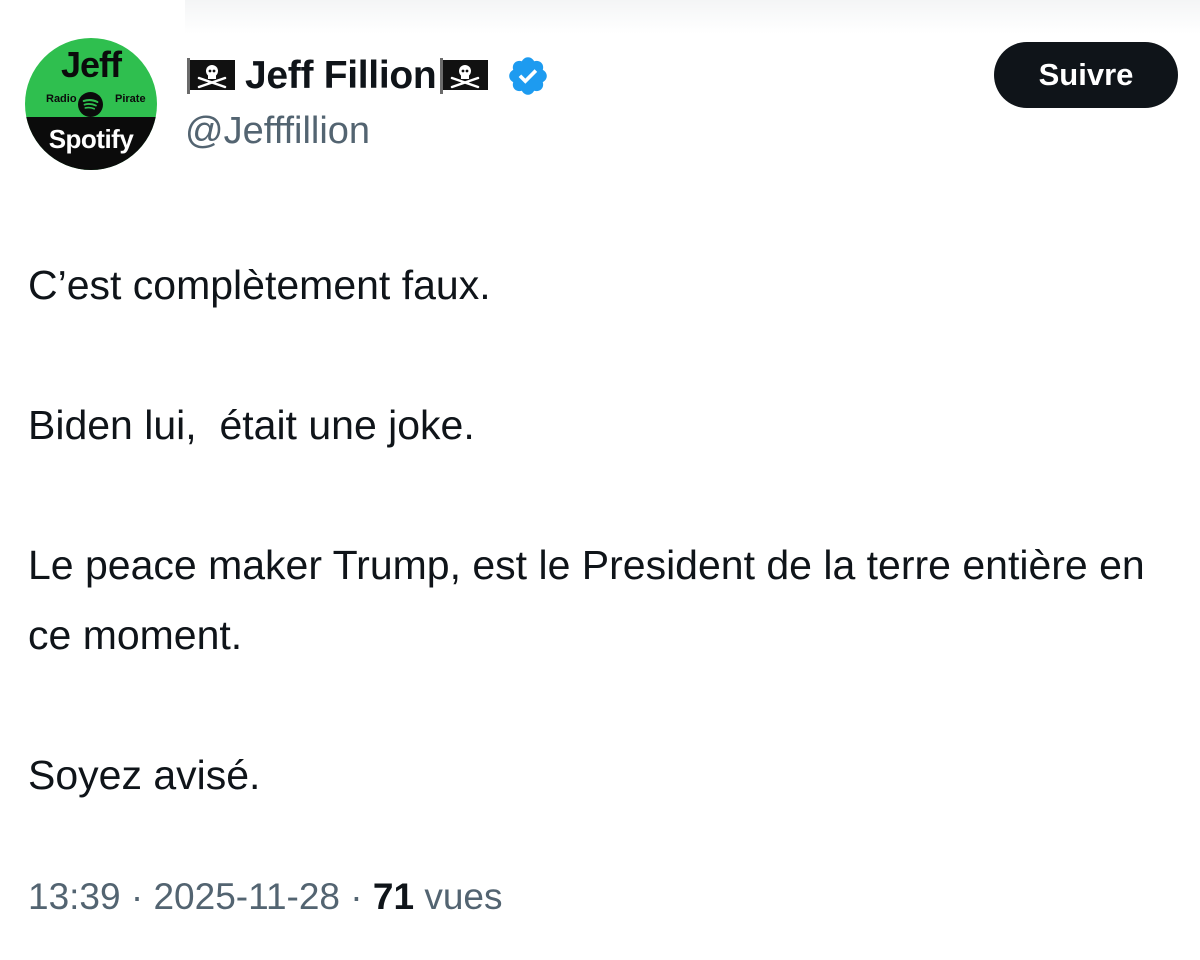 Image resolution: width=1200 pixels, height=960 pixels. What do you see at coordinates (528, 76) in the screenshot?
I see `verified-badge-icon` at bounding box center [528, 76].